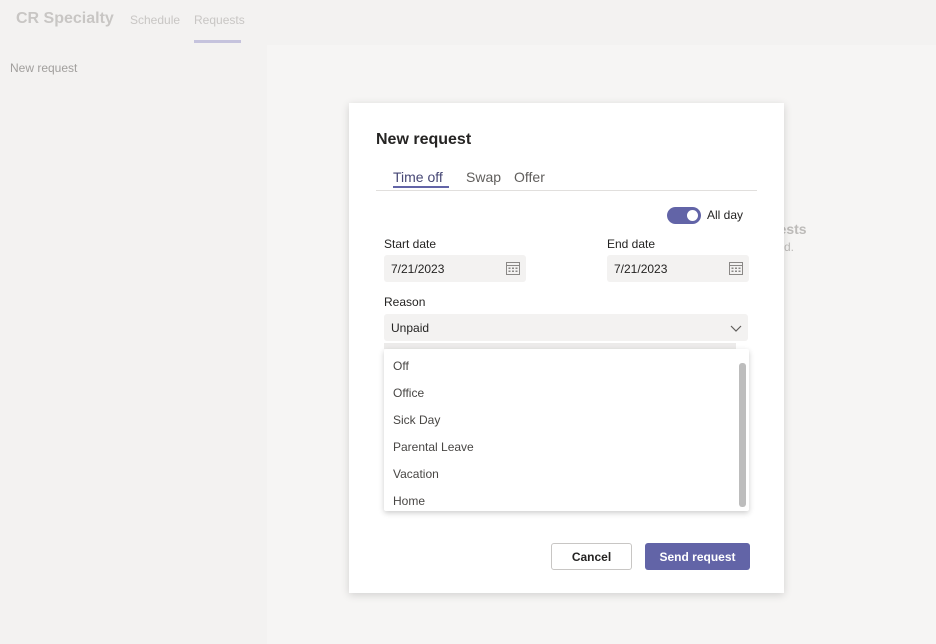  Describe the element at coordinates (483, 177) in the screenshot. I see `tab-swap: Swap` at that location.